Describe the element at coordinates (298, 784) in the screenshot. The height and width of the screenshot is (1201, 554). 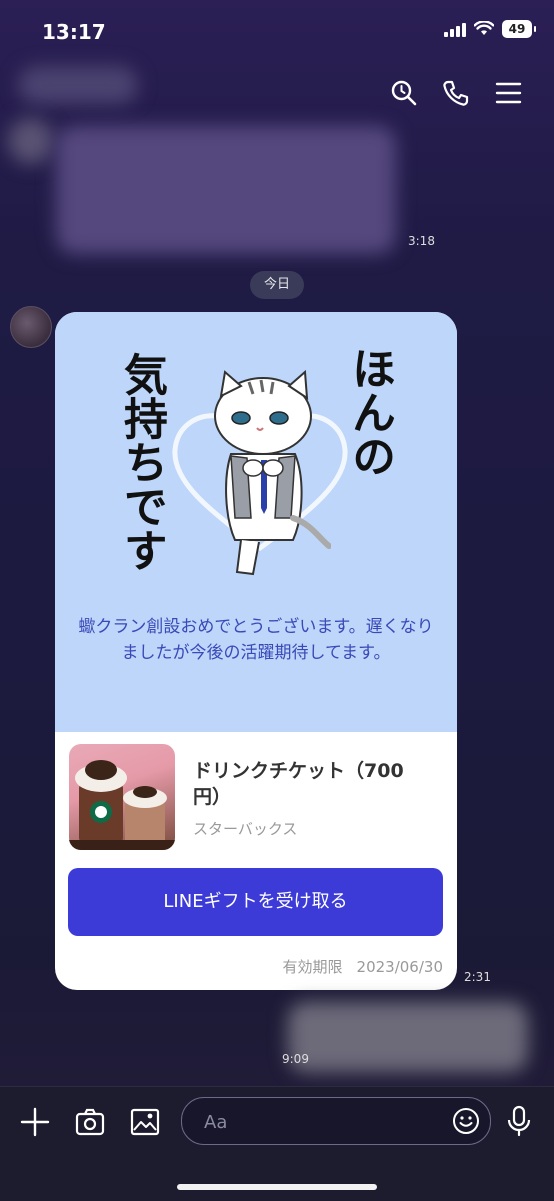
I see `product-name: ドリンクチケット（700円）` at that location.